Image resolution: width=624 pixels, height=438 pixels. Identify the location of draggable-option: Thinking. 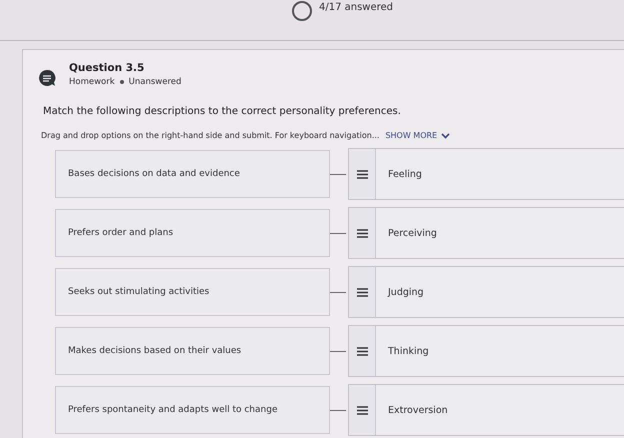
(486, 351).